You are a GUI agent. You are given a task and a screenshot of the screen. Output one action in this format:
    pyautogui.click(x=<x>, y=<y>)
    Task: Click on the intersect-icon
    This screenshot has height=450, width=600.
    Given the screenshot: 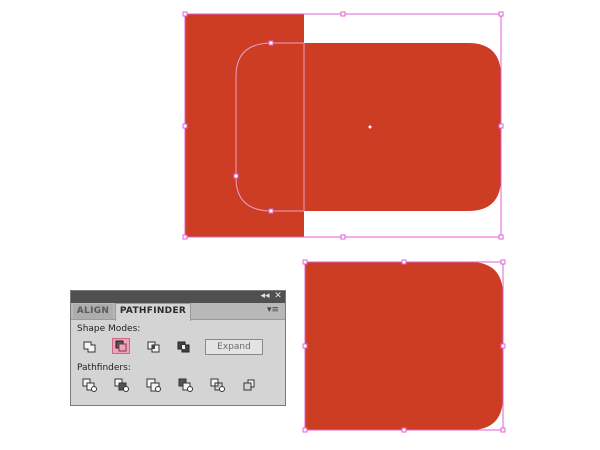 What is the action you would take?
    pyautogui.click(x=153, y=347)
    